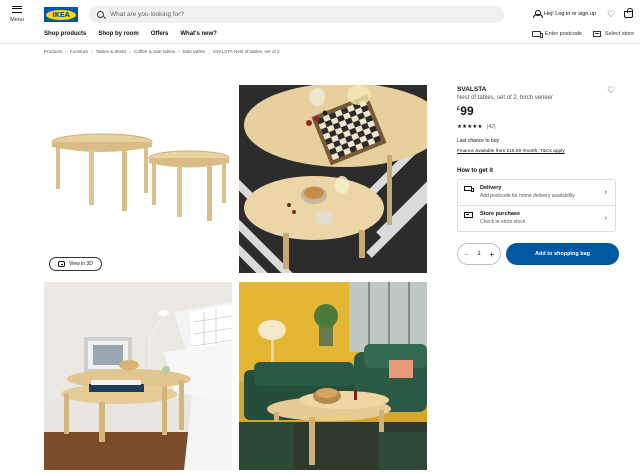 Image resolution: width=640 pixels, height=473 pixels. Describe the element at coordinates (505, 98) in the screenshot. I see `product-description: Nest of tables, set of 2, birch veneer` at that location.